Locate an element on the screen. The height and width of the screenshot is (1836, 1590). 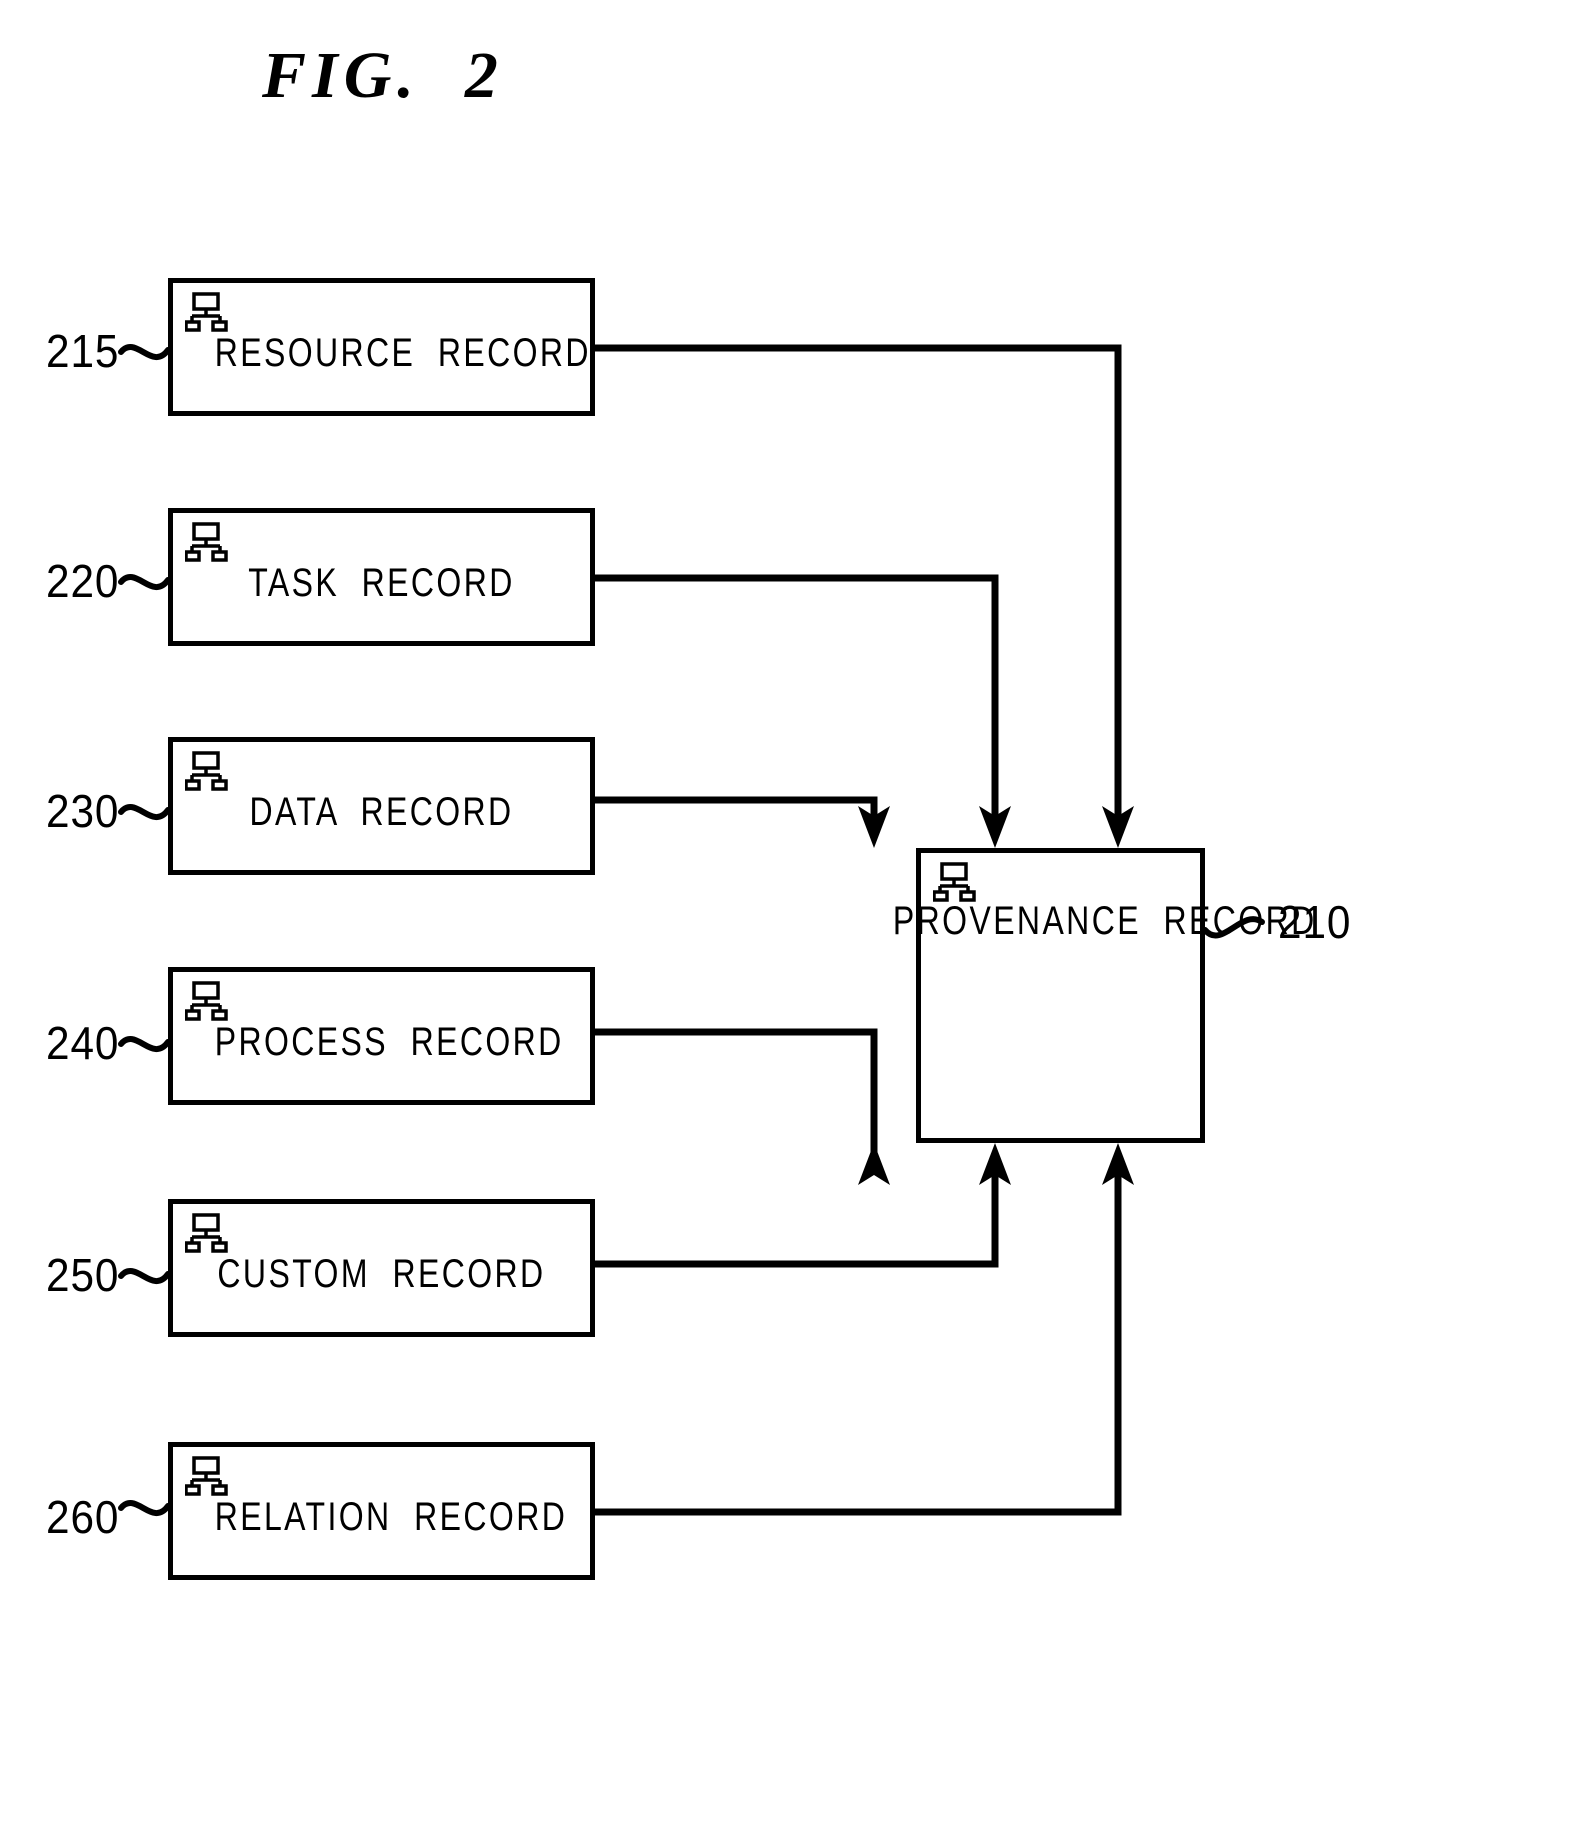
node-box-task-record: TASK RECORD is located at coordinates (381, 577).